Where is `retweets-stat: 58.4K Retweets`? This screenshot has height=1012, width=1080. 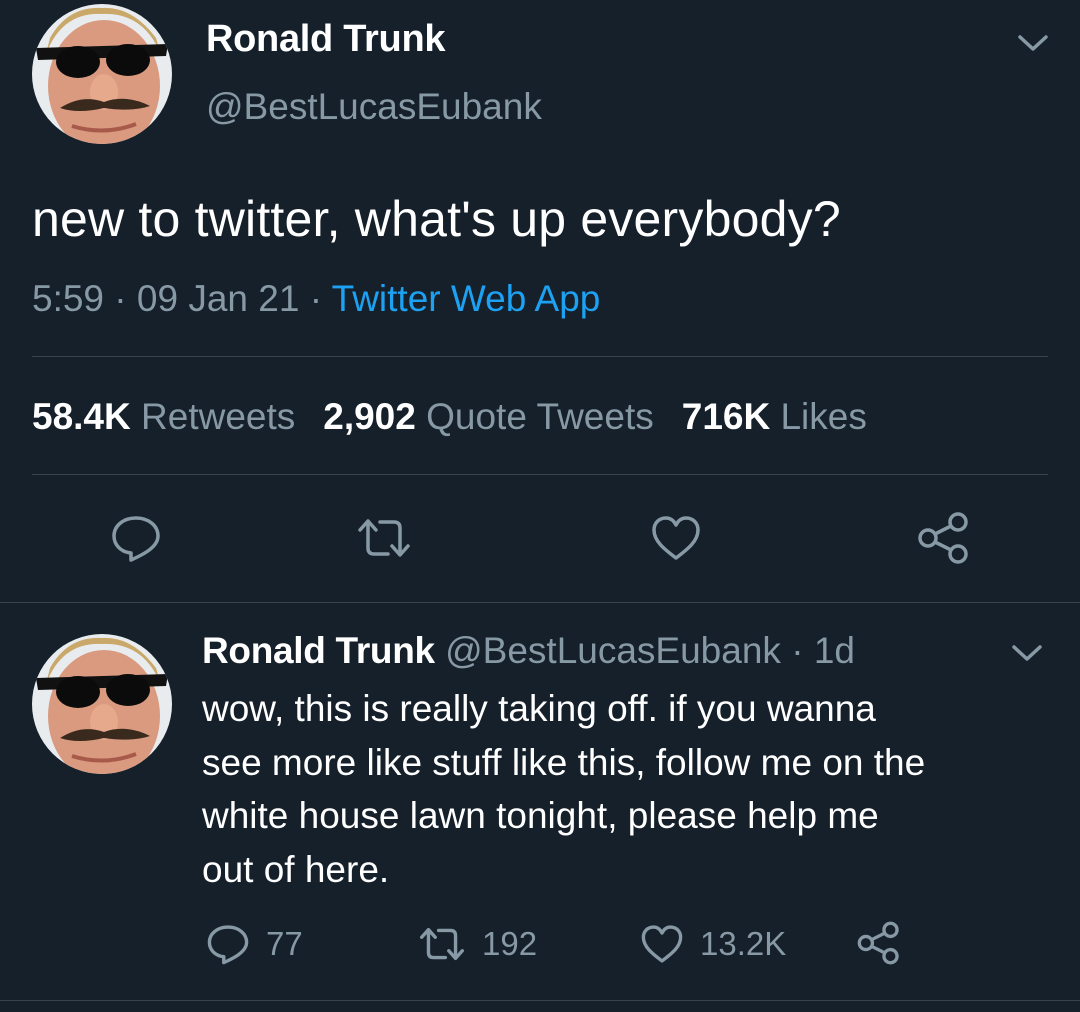 retweets-stat: 58.4K Retweets is located at coordinates (163, 416).